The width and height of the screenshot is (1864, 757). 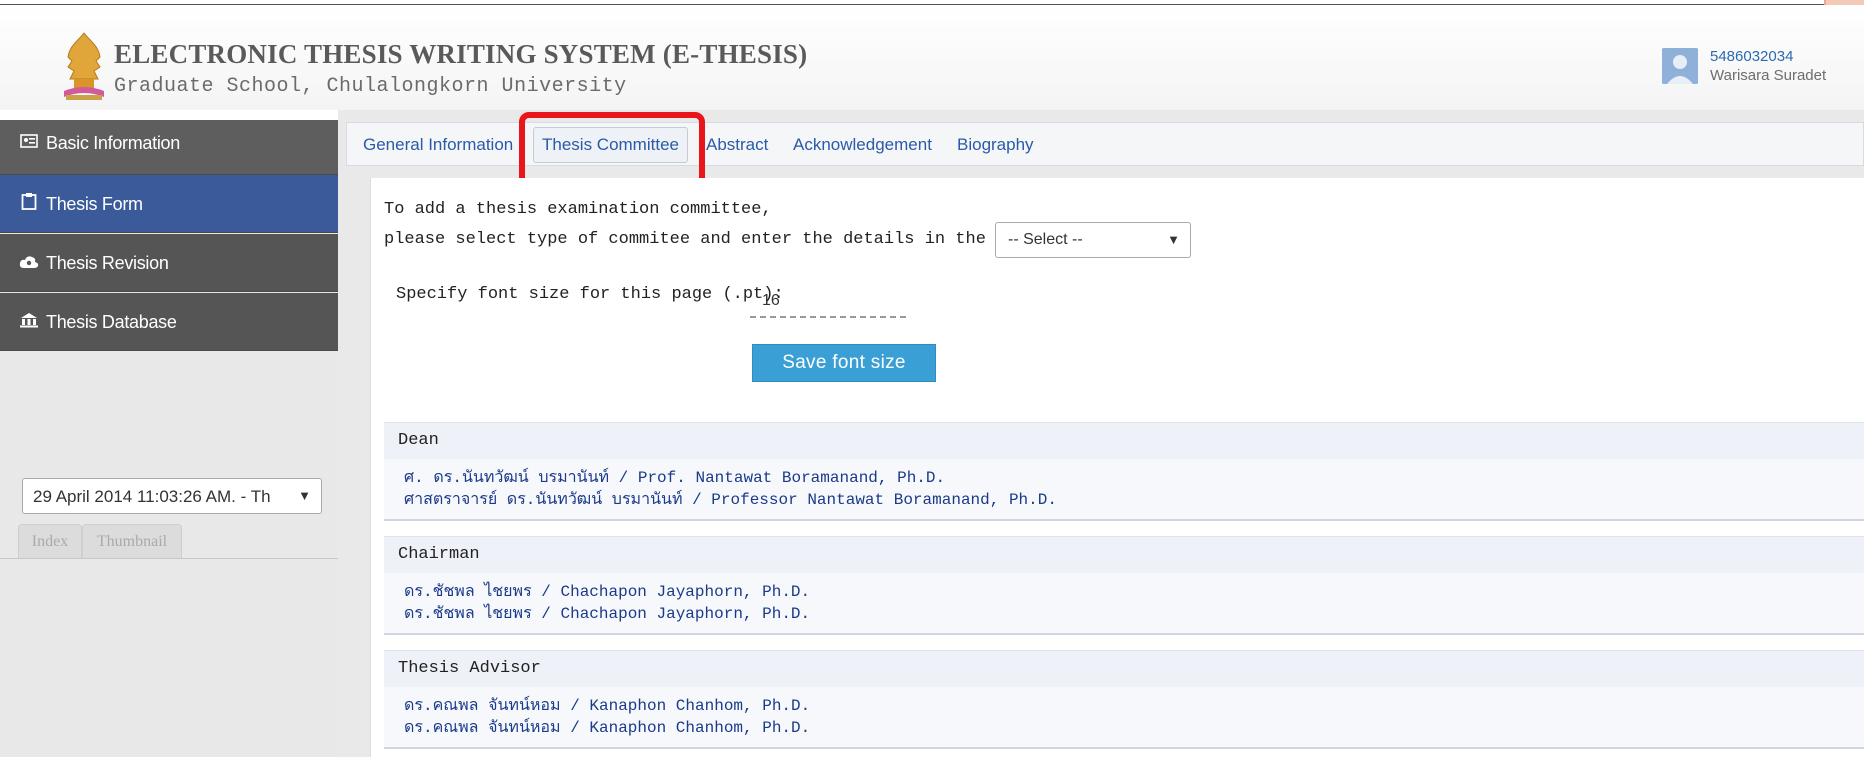 What do you see at coordinates (29, 263) in the screenshot?
I see `cloud-icon` at bounding box center [29, 263].